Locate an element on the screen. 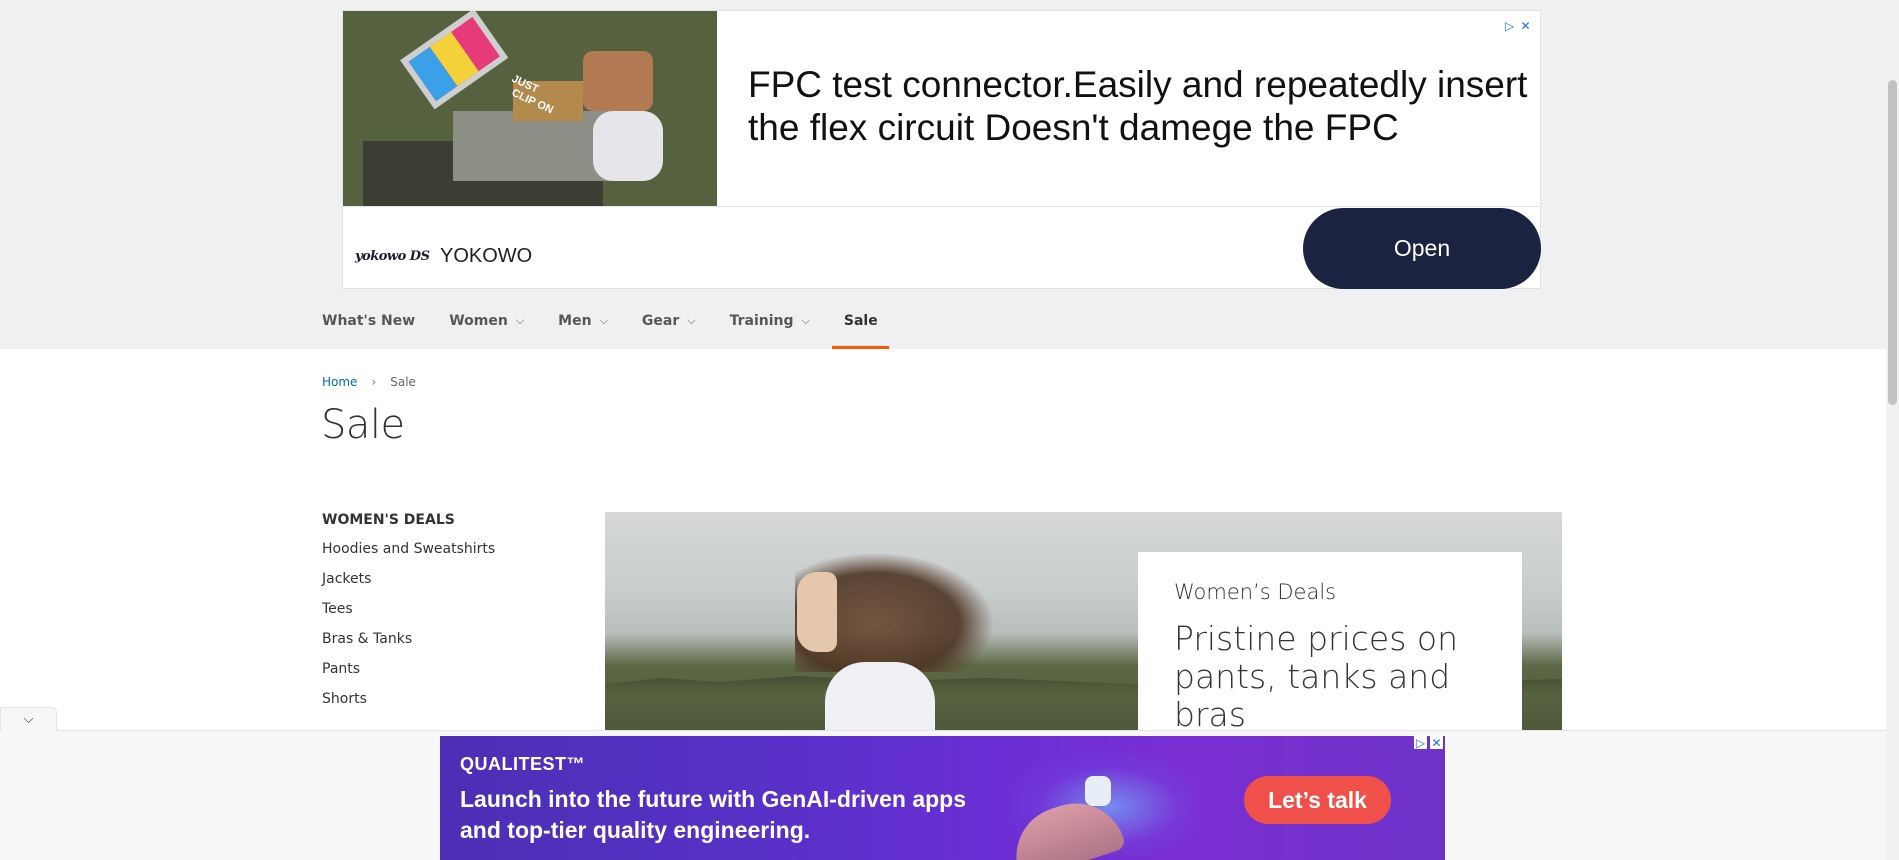 This screenshot has height=860, width=1899. sidebar-heading: WOMEN'S DEALS is located at coordinates (388, 520).